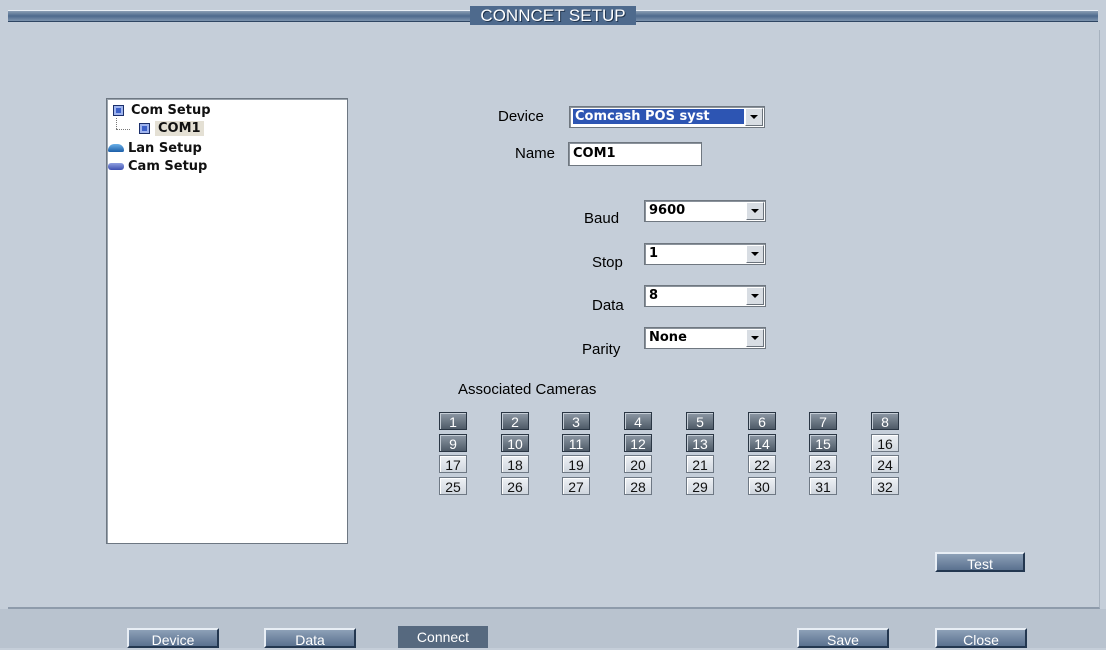 This screenshot has width=1106, height=650. Describe the element at coordinates (179, 128) in the screenshot. I see `tree-item-label: COM1` at that location.